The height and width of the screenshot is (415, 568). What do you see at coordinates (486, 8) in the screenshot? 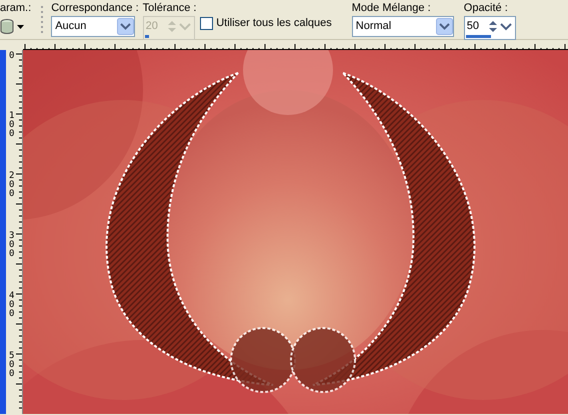
I see `opacity-label: Opacité :` at bounding box center [486, 8].